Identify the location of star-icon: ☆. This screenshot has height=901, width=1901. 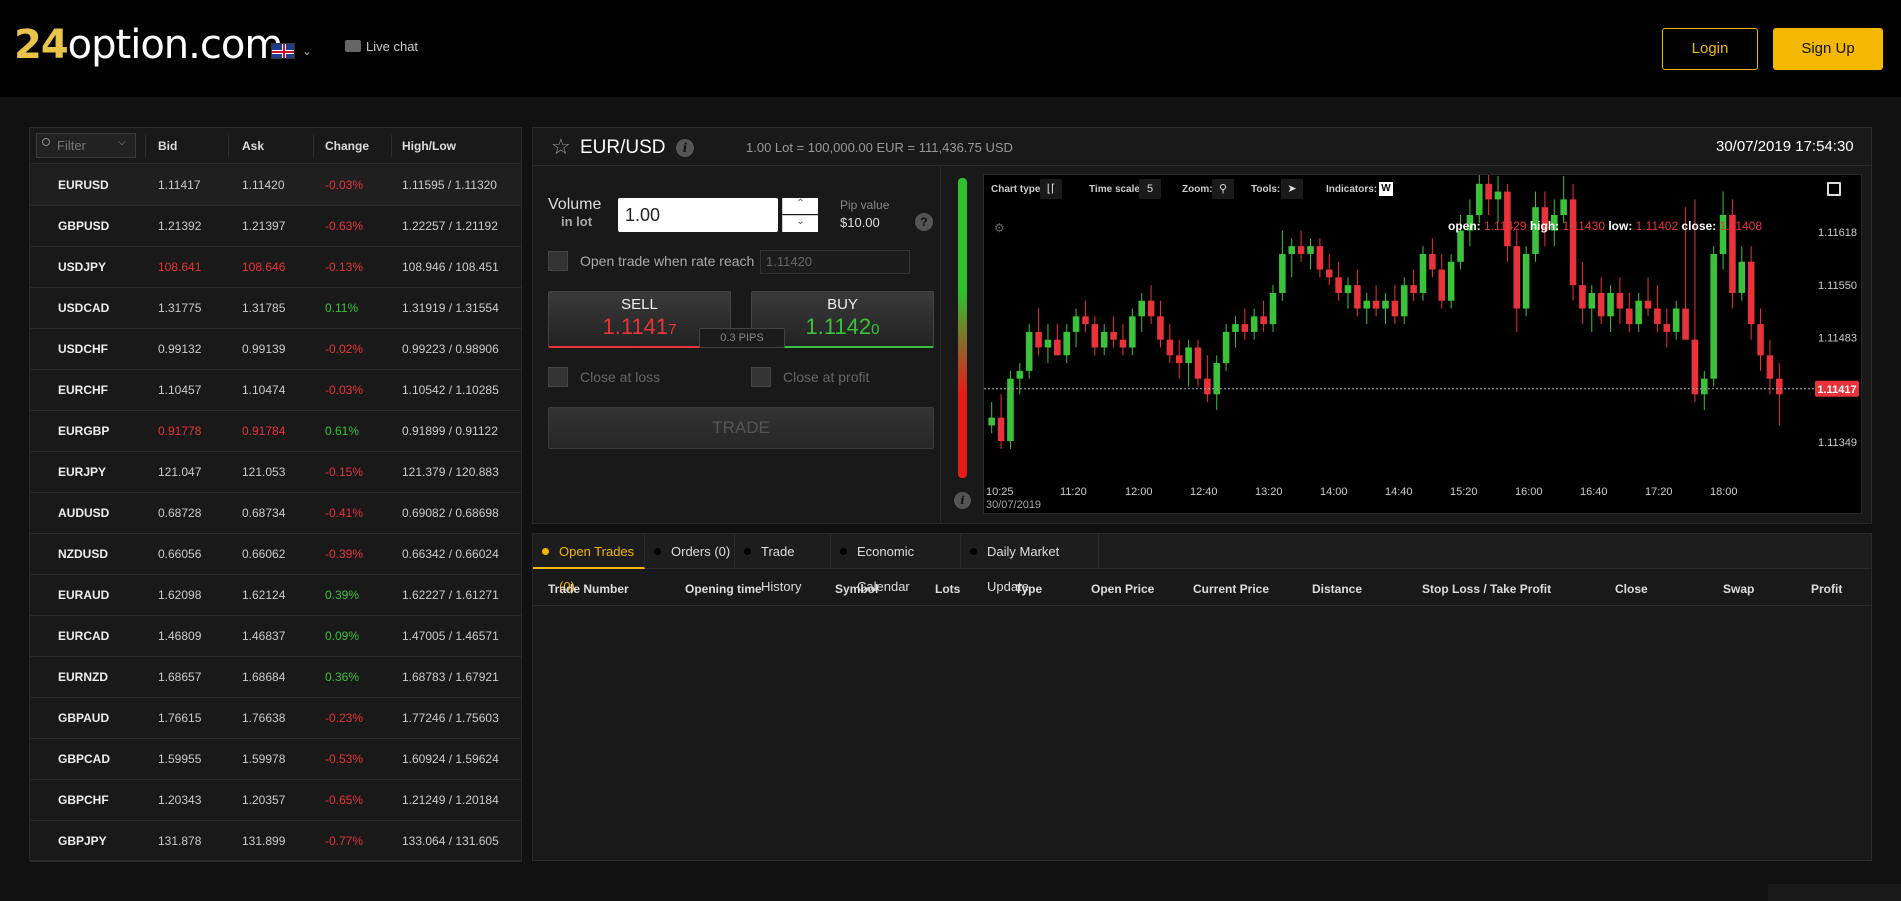
(561, 147).